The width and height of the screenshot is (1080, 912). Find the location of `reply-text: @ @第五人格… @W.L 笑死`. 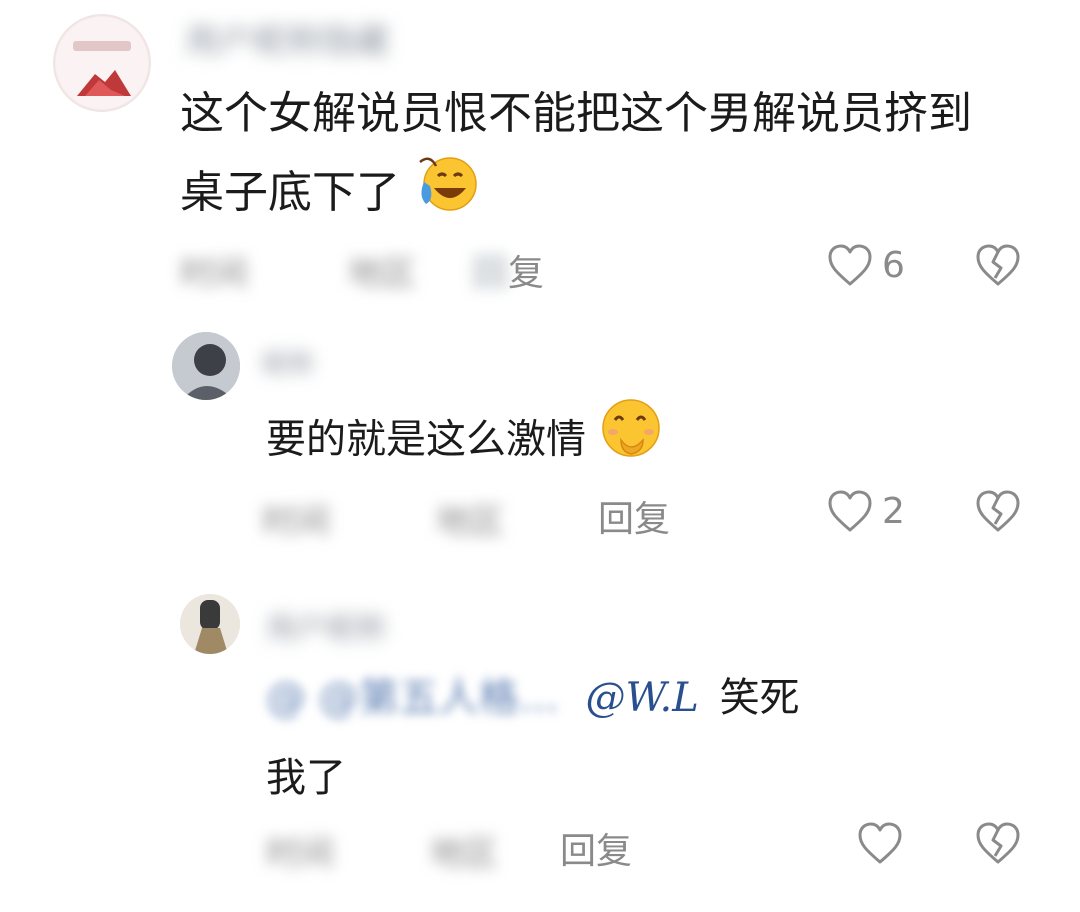

reply-text: @ @第五人格… @W.L 笑死 is located at coordinates (533, 698).